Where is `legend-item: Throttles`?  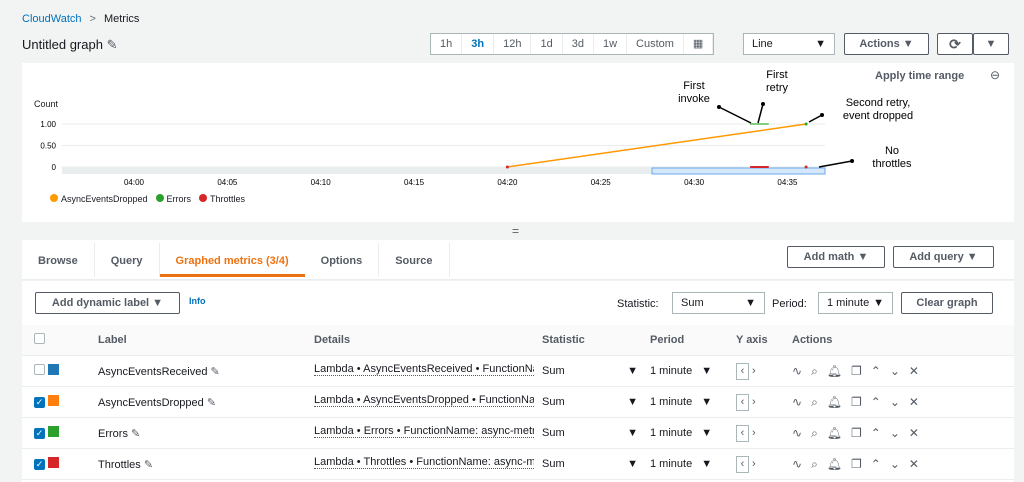 legend-item: Throttles is located at coordinates (222, 199).